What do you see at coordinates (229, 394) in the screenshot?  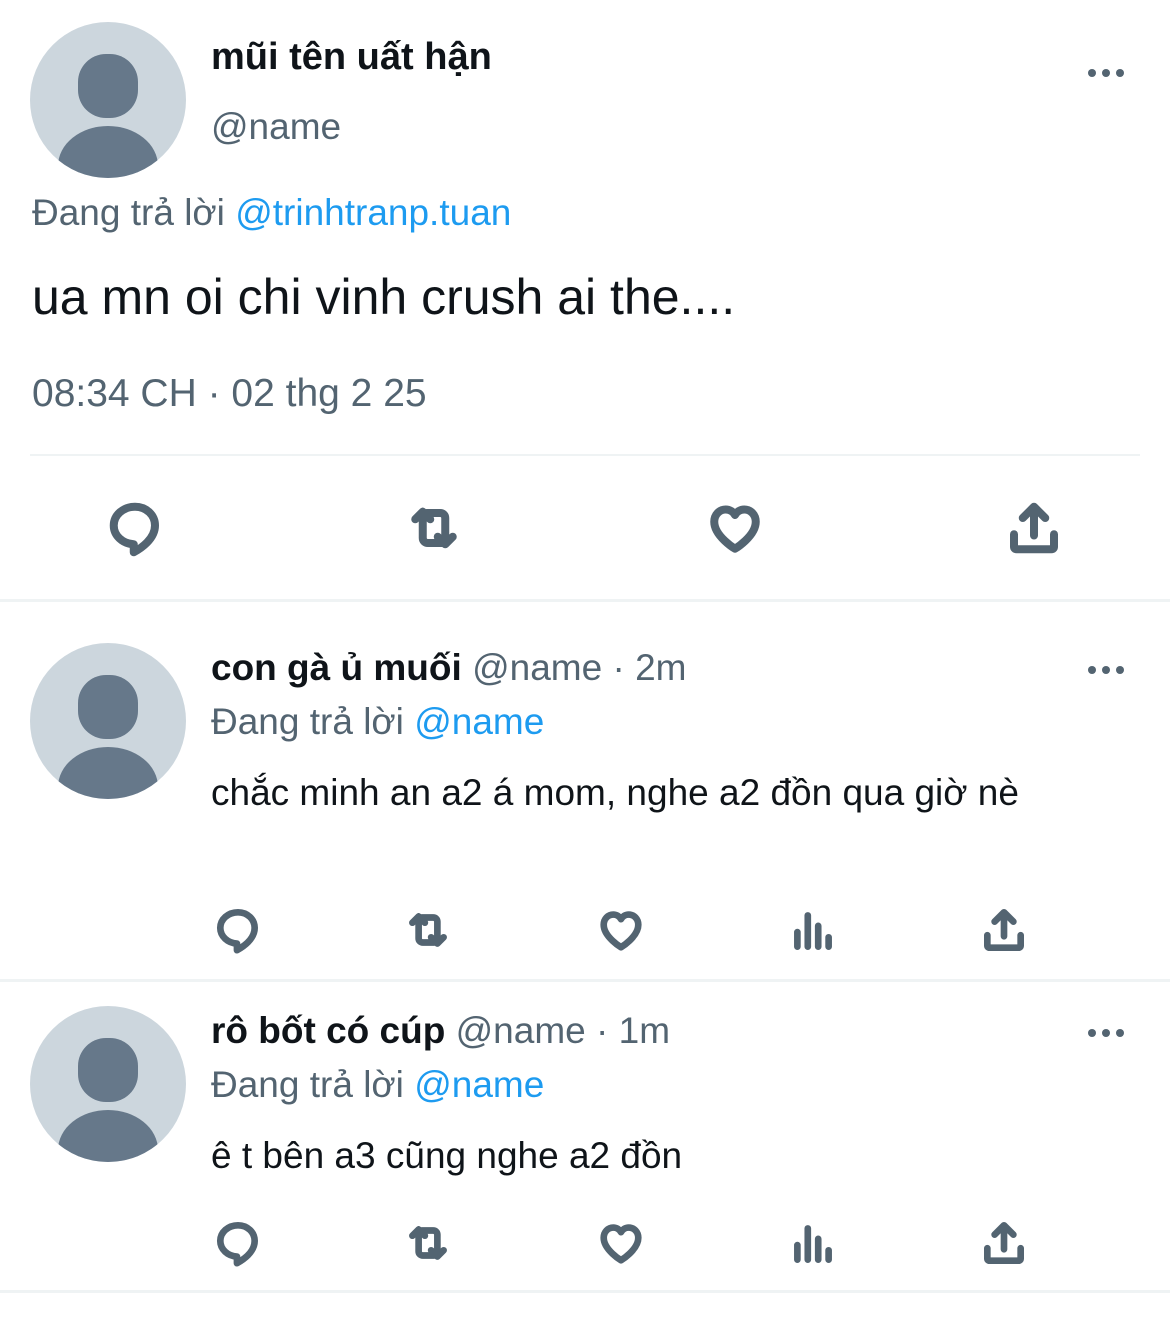 I see `tweet-timestamp: 08:34 CH · 02 thg 2 25` at bounding box center [229, 394].